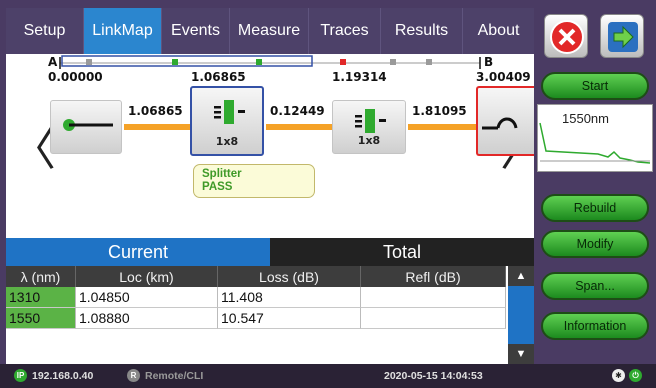  What do you see at coordinates (289, 318) in the screenshot?
I see `cell-loss: 10.547` at bounding box center [289, 318].